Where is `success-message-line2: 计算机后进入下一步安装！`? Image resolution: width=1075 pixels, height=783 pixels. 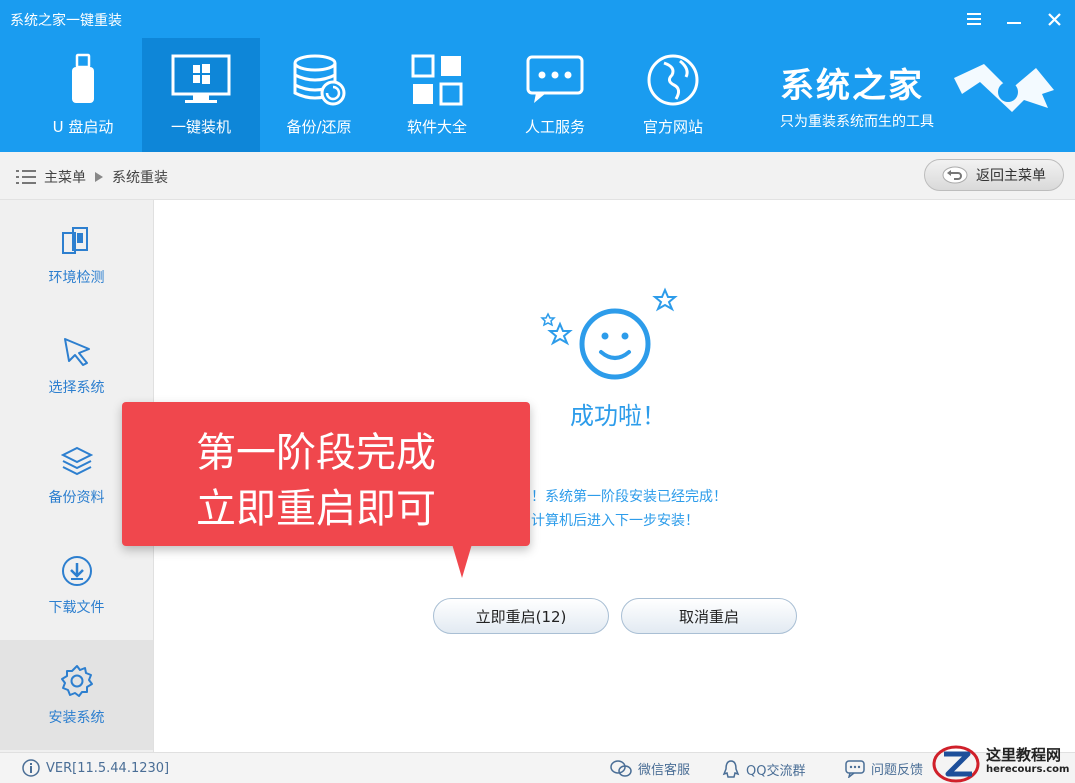
success-message-line2: 计算机后进入下一步安装！ is located at coordinates (615, 521).